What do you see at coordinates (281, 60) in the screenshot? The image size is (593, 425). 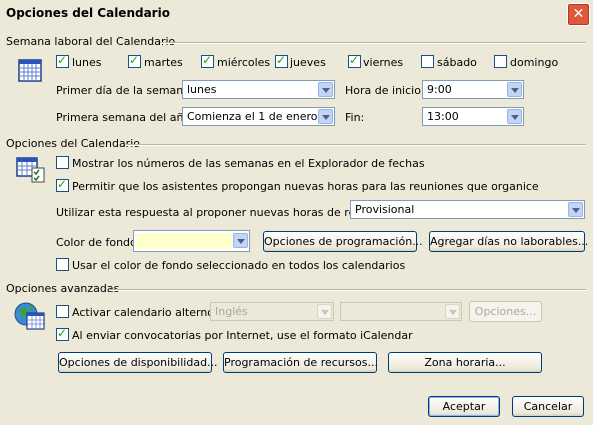 I see `checkbox-jueves` at bounding box center [281, 60].